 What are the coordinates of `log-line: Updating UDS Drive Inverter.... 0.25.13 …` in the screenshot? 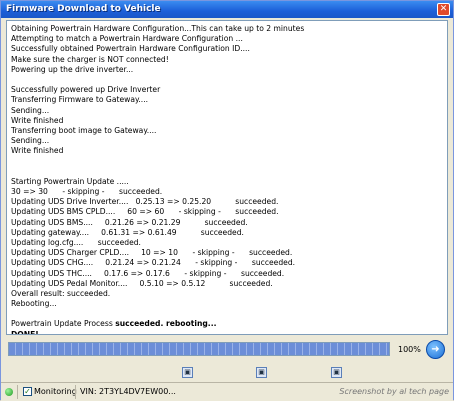 It's located at (227, 202).